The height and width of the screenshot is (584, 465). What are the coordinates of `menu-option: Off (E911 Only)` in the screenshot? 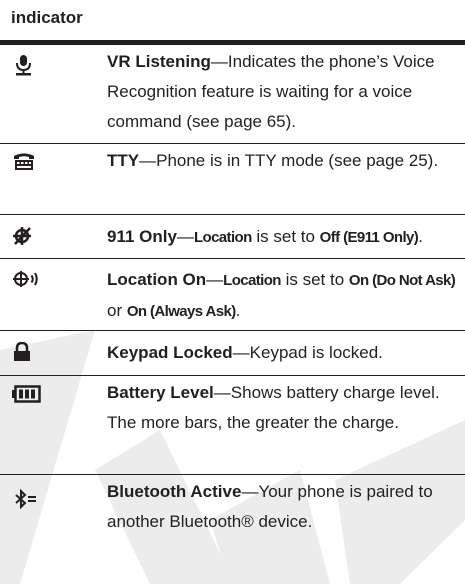 It's located at (369, 237).